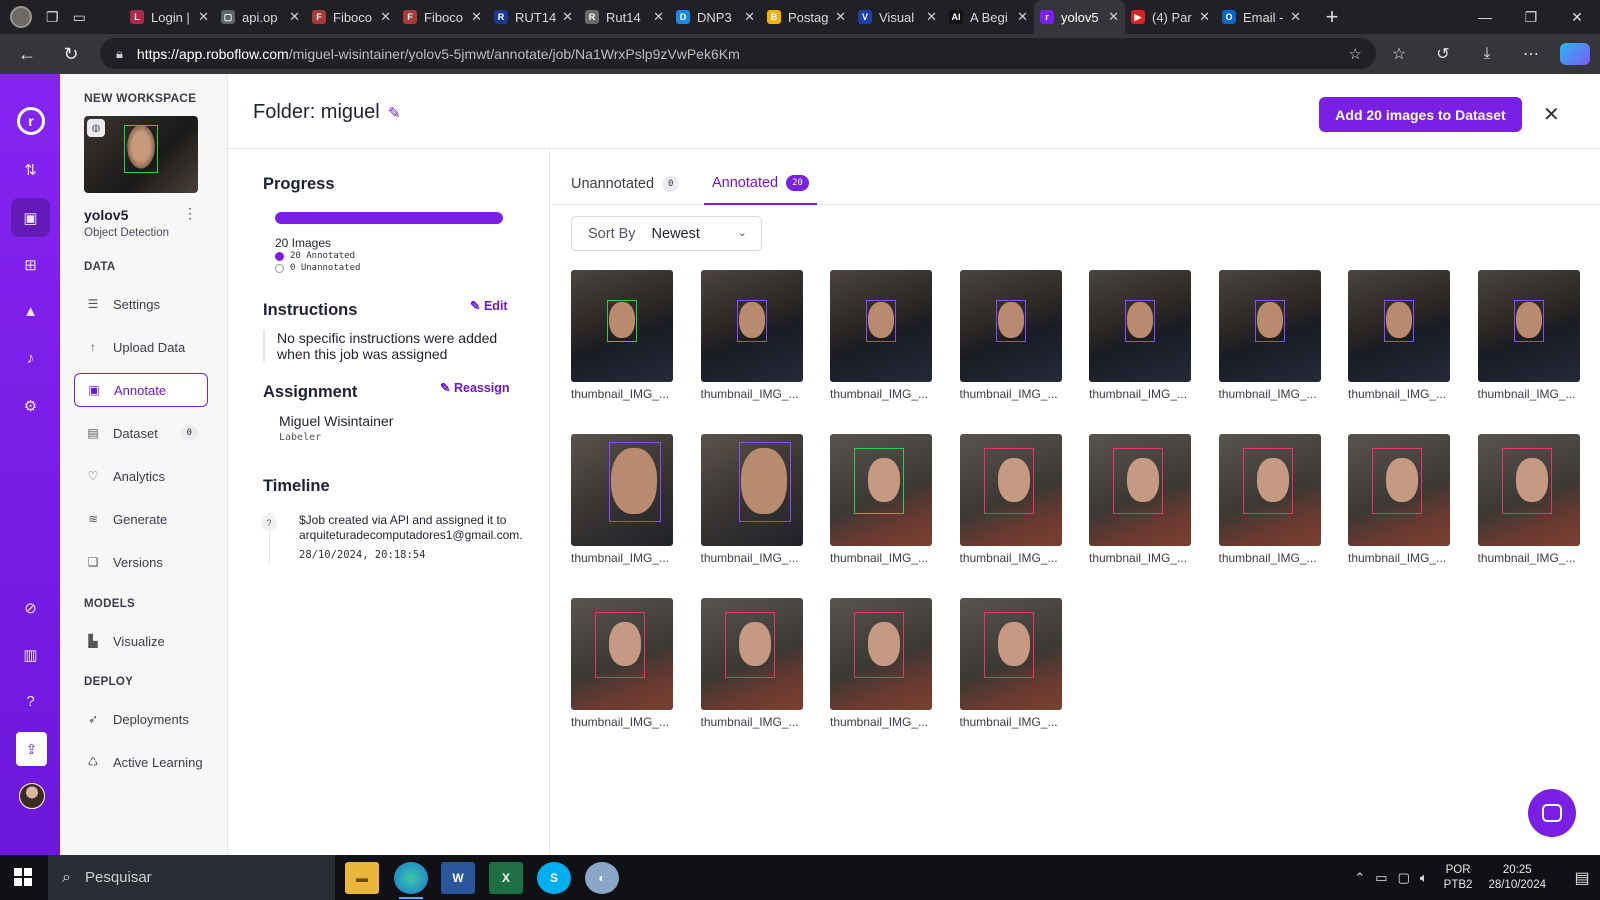 This screenshot has height=900, width=1600. I want to click on tab-actions-icon: ▭, so click(79, 17).